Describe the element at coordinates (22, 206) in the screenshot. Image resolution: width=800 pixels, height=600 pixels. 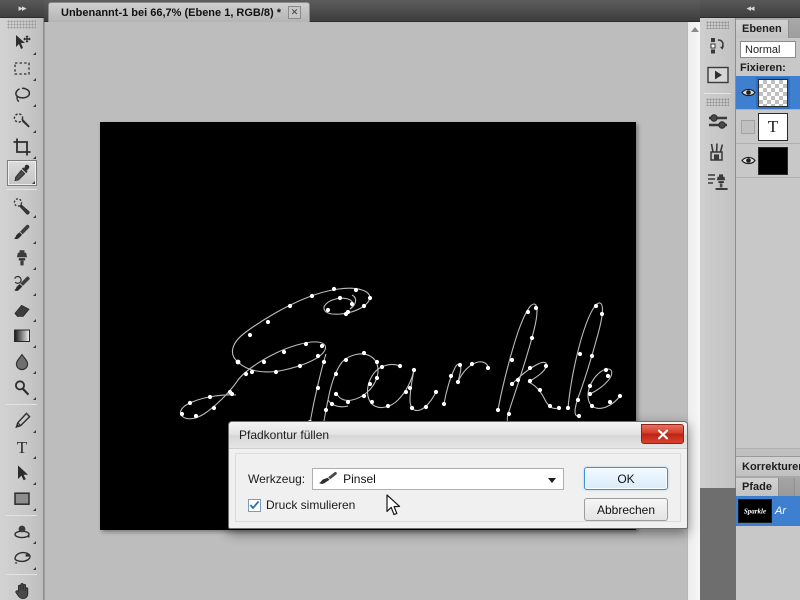
I see `healing-brush-tool` at that location.